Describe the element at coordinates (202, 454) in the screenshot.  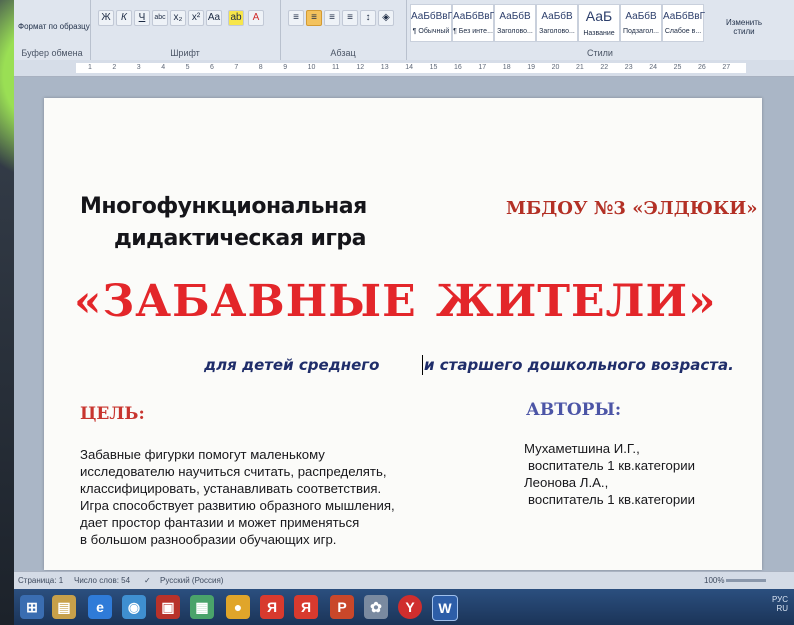
I see `goal-line: Забавные фигурки помогут маленькому` at that location.